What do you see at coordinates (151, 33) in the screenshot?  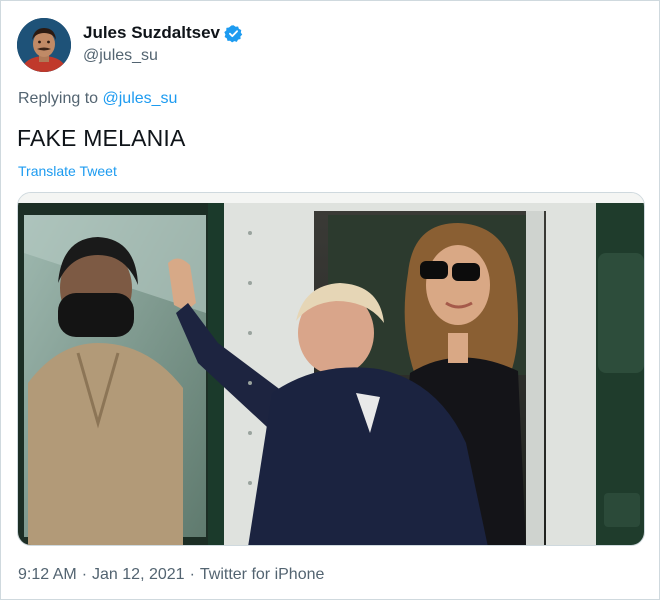 I see `author-display-name: Jules Suzdaltsev` at bounding box center [151, 33].